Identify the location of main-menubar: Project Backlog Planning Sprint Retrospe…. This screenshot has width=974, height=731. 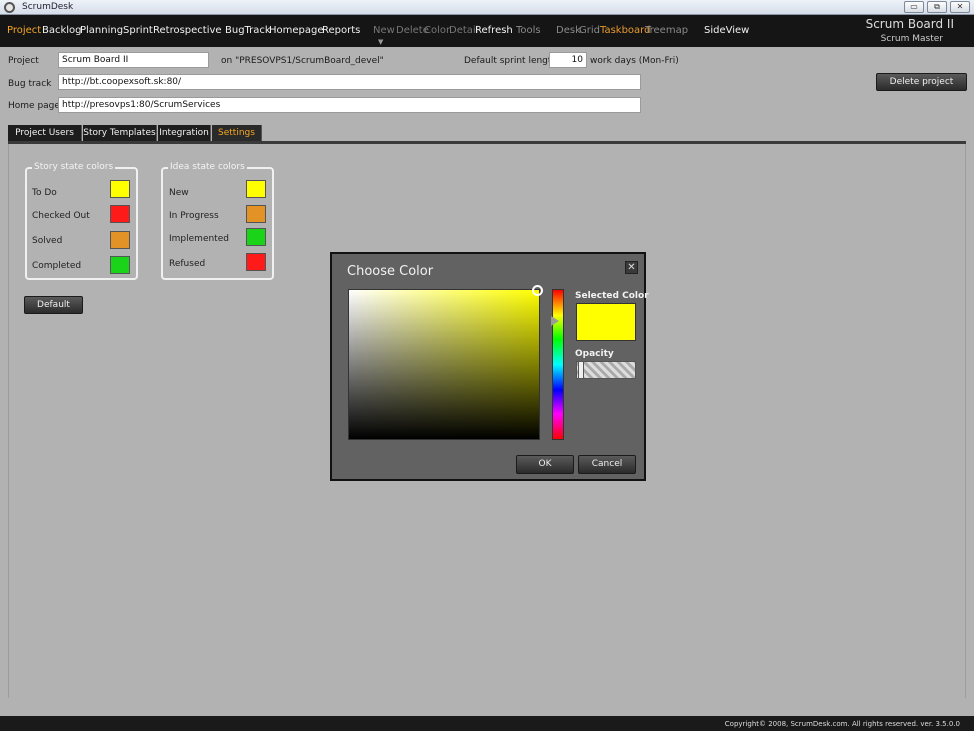
(487, 31).